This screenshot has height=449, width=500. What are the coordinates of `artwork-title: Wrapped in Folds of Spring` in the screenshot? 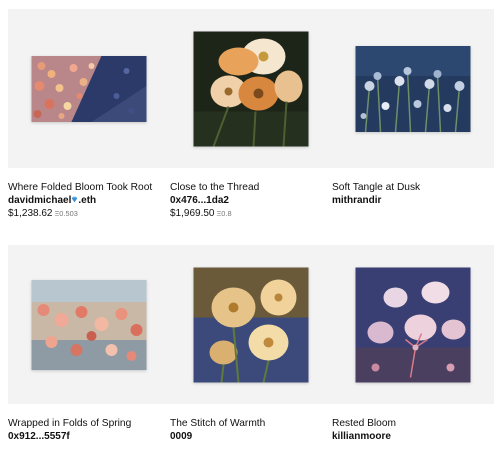 It's located at (89, 423).